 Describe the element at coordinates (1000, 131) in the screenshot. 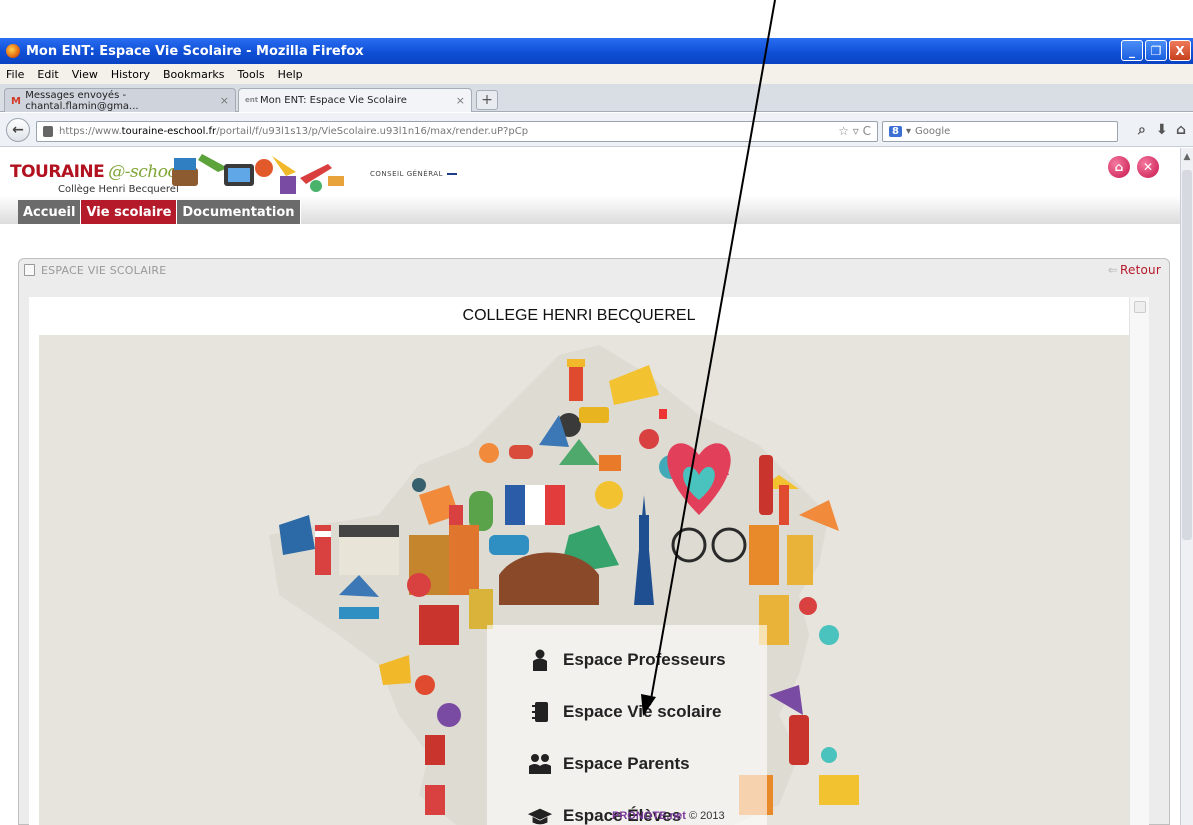

I see `search-bar: 8 ▾ Google` at that location.